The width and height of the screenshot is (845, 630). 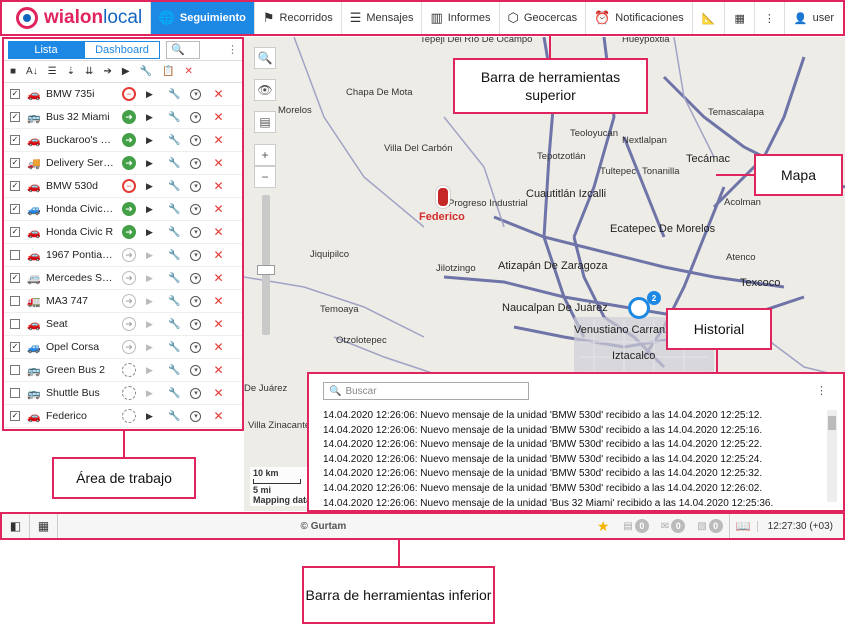 I want to click on car-marker-label: Federico, so click(x=442, y=217).